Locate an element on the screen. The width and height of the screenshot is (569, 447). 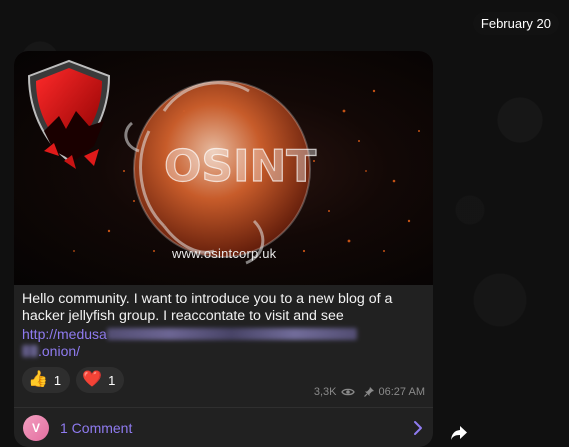
reaction-thumbs-up: 👍 1 is located at coordinates (46, 380).